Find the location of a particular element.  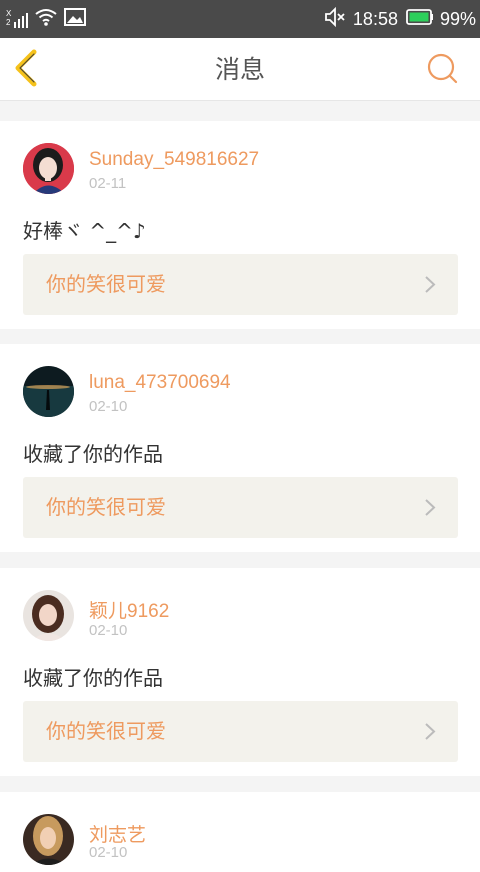

message-text: 好棒ヾ ^_^♪ is located at coordinates (84, 231).